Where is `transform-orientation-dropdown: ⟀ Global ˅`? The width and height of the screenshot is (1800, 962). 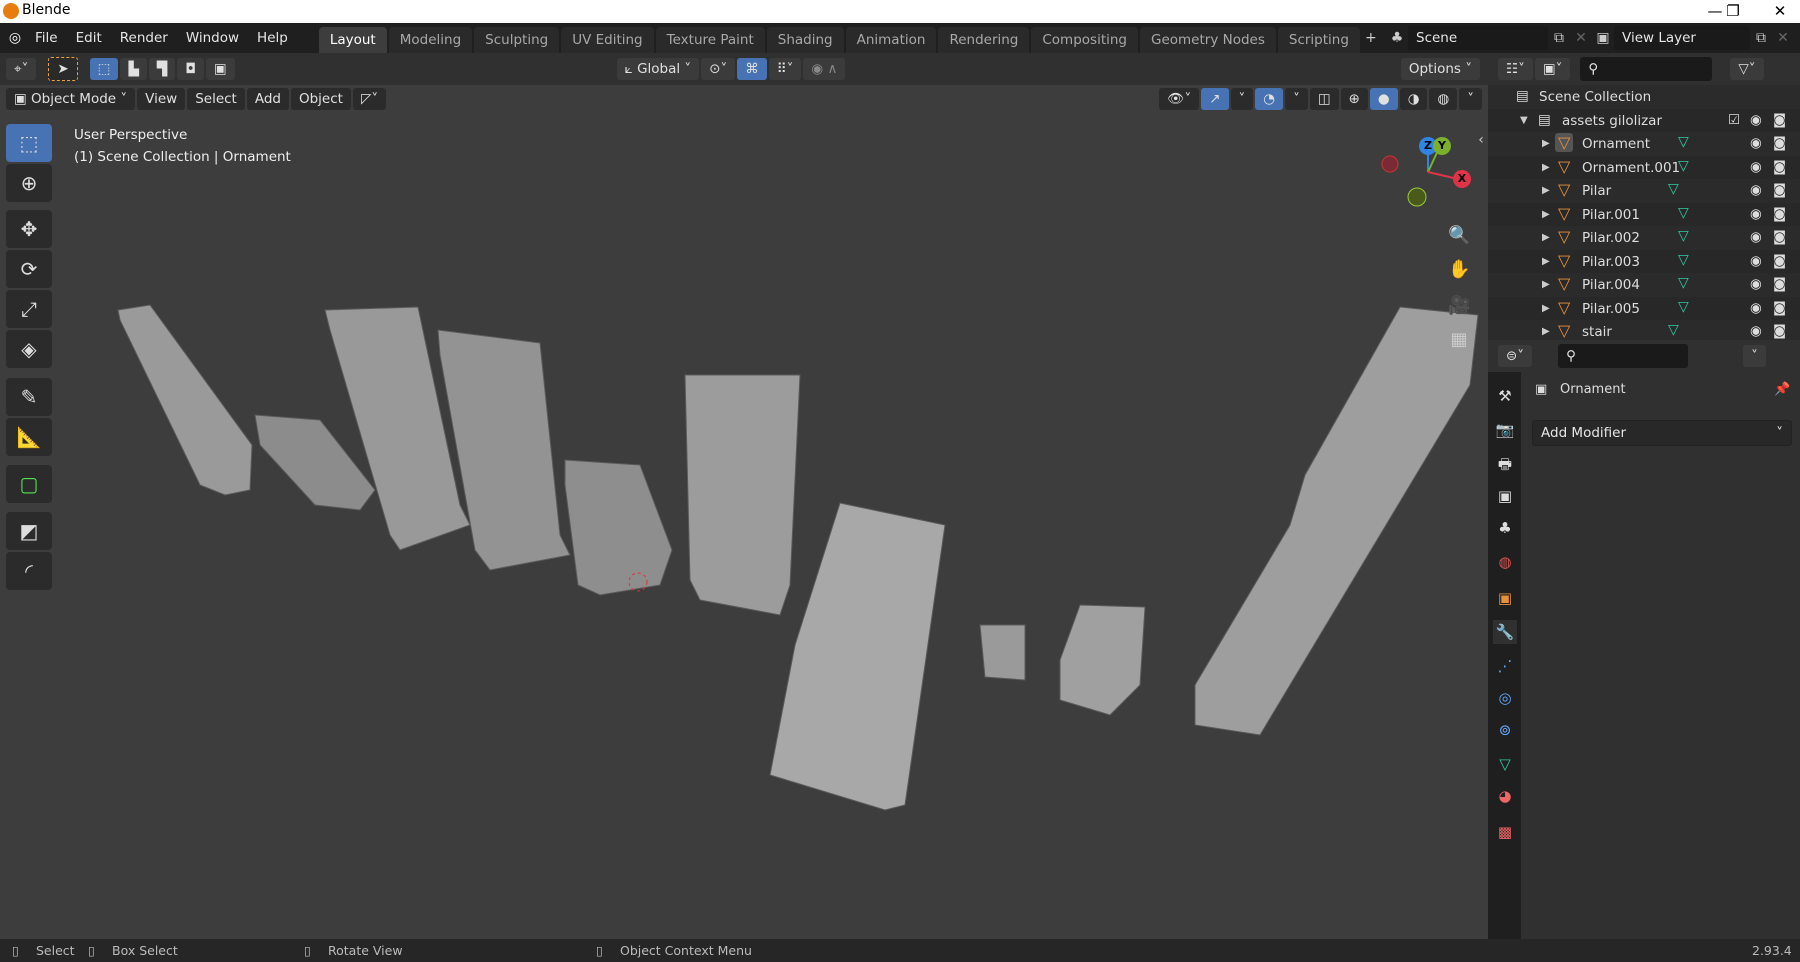 transform-orientation-dropdown: ⟀ Global ˅ is located at coordinates (658, 69).